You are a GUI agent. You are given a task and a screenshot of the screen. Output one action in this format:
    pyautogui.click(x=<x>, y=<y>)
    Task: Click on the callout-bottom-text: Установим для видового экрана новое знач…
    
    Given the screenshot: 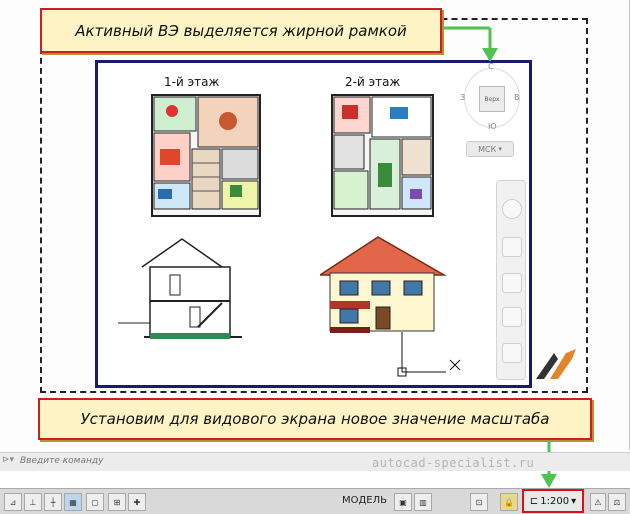 What is the action you would take?
    pyautogui.click(x=315, y=419)
    